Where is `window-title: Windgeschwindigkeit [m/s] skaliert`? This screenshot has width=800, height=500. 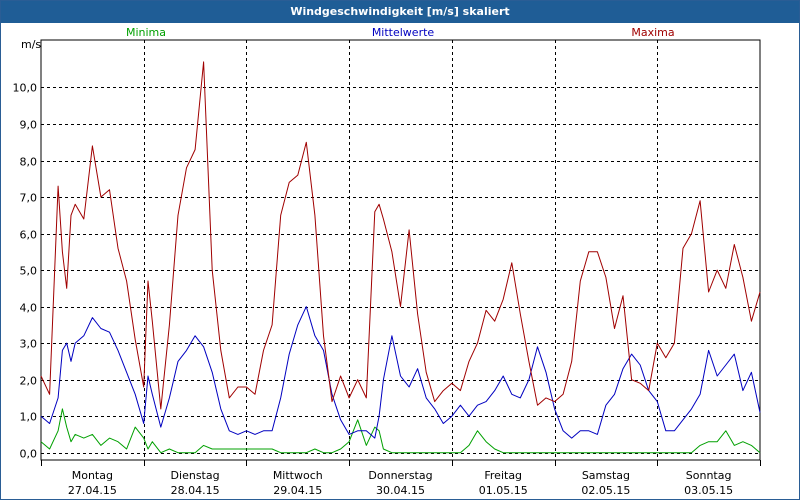 window-title: Windgeschwindigkeit [m/s] skaliert is located at coordinates (400, 12).